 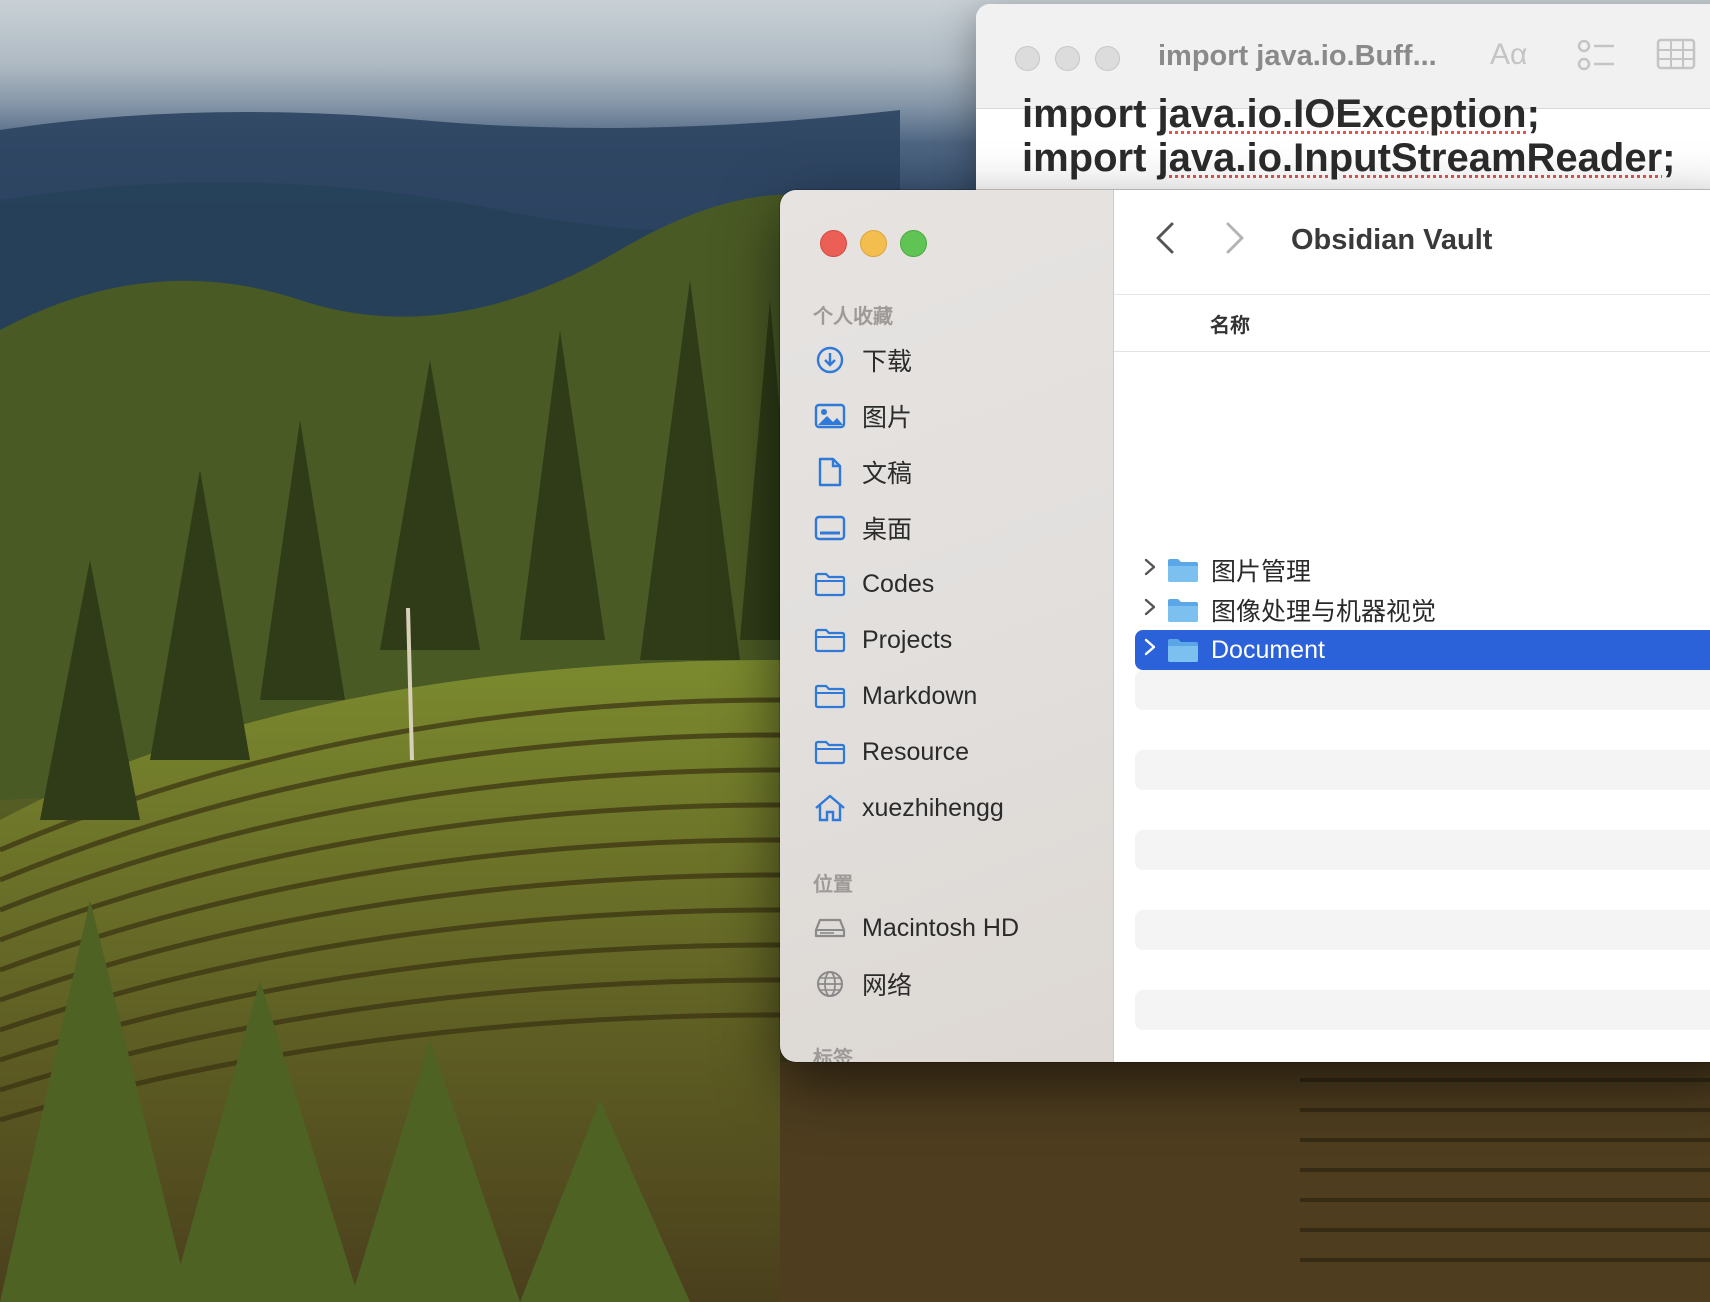 What do you see at coordinates (833, 885) in the screenshot?
I see `locations-section-title: 位置` at bounding box center [833, 885].